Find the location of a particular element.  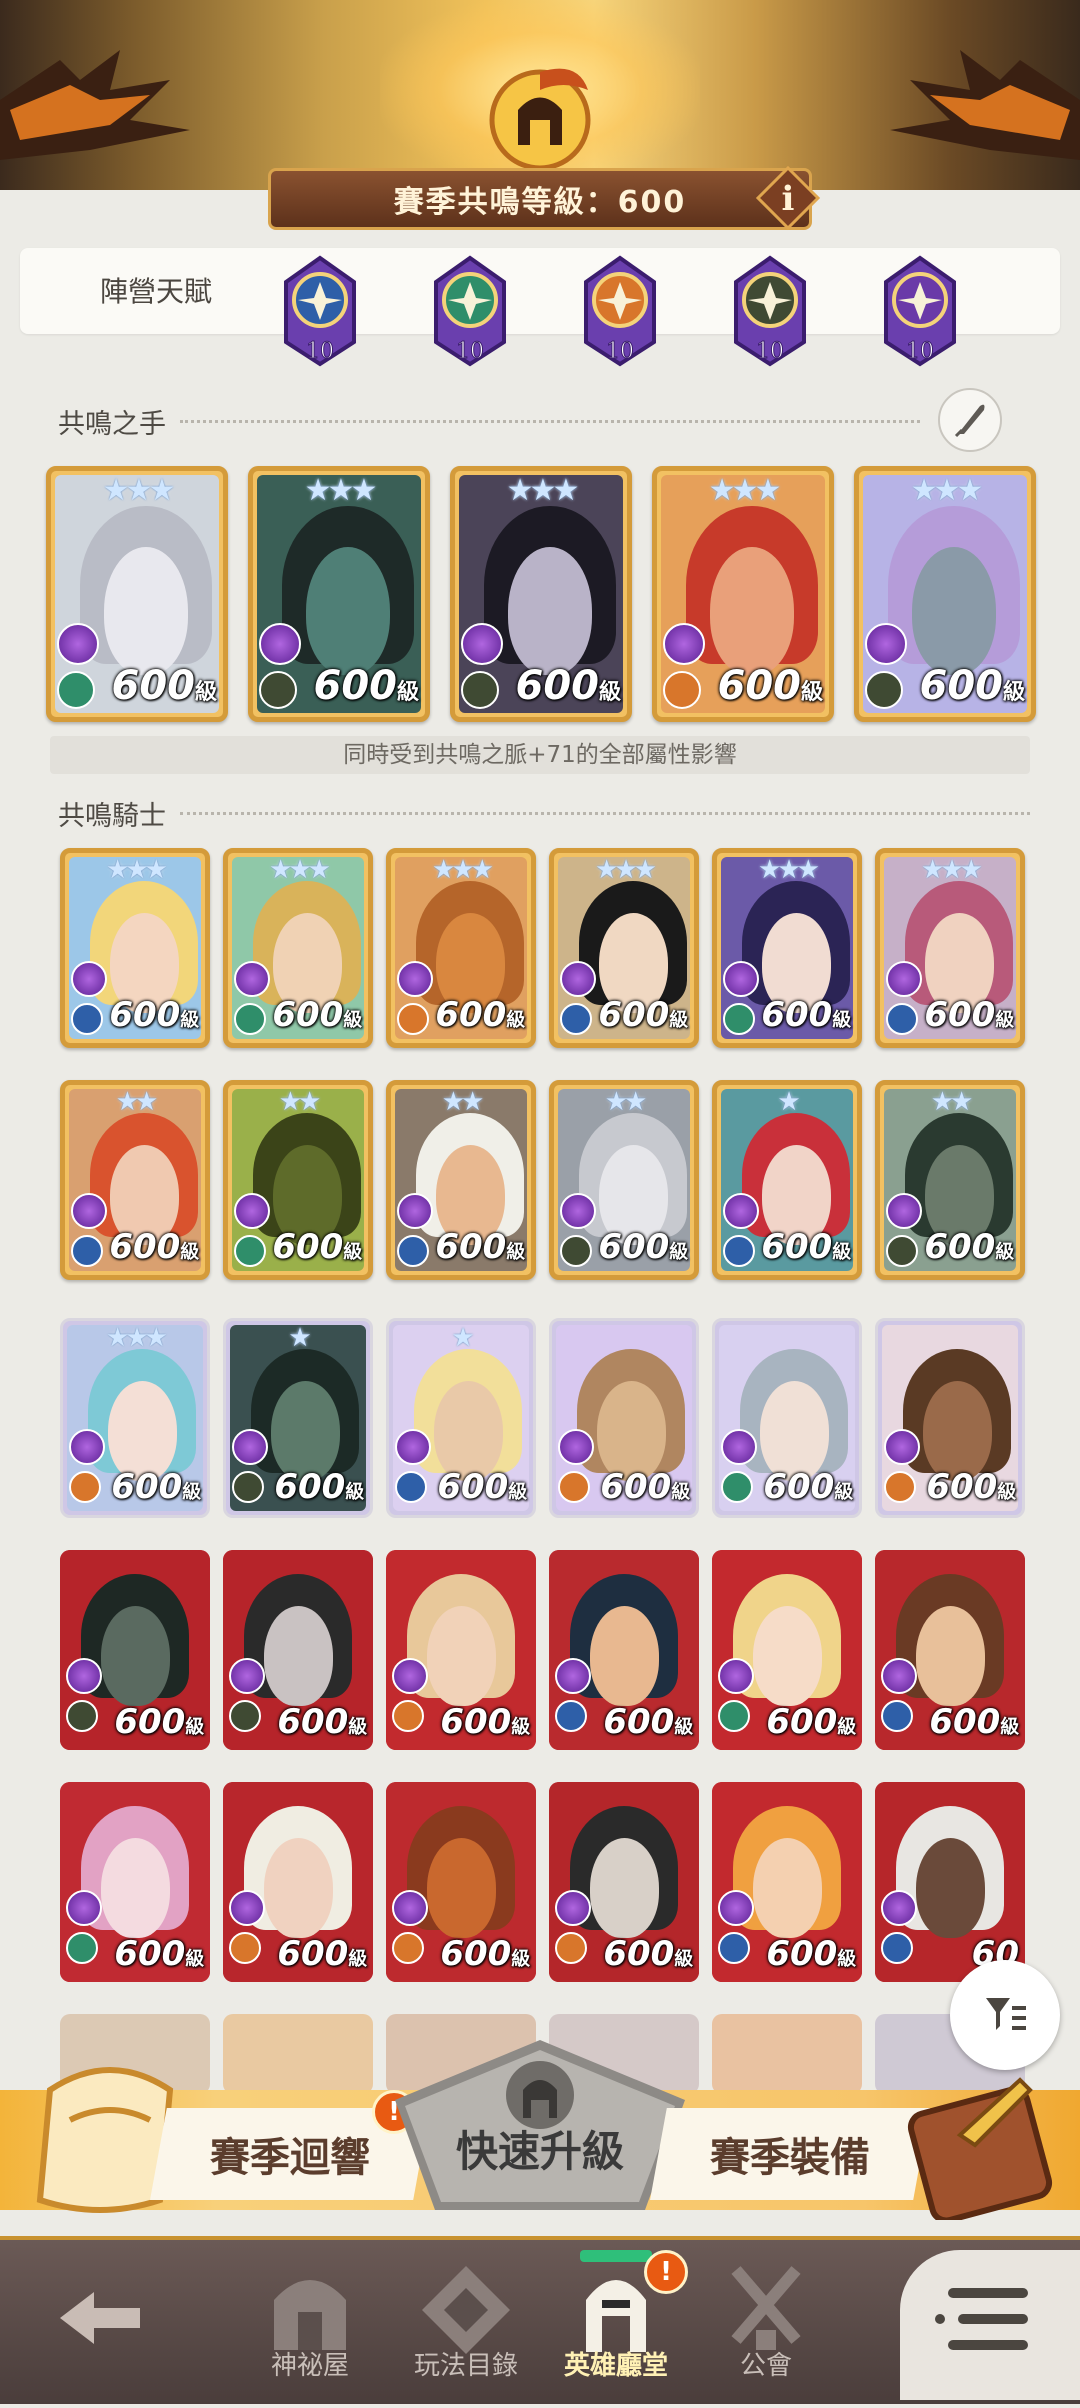

info-icon: i is located at coordinates (788, 198).